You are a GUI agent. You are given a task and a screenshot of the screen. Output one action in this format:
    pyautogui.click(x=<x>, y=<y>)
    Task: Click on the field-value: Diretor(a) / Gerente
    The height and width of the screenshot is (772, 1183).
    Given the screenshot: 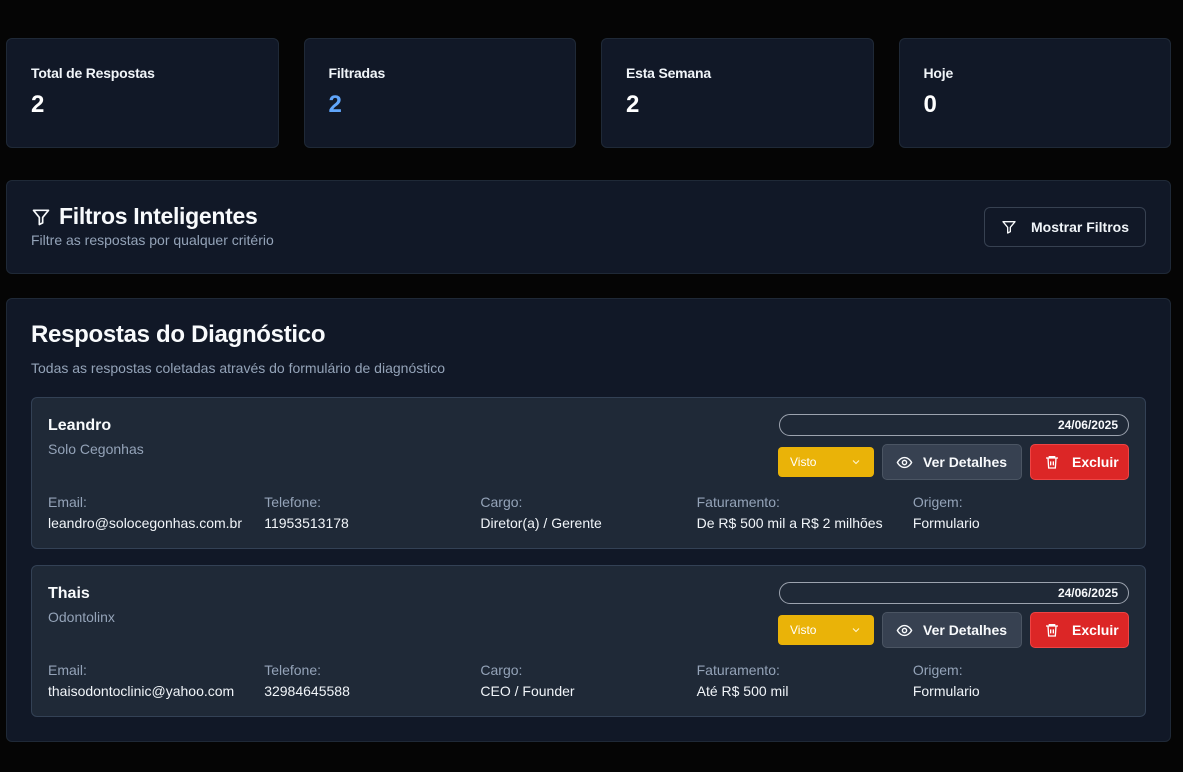 What is the action you would take?
    pyautogui.click(x=541, y=523)
    